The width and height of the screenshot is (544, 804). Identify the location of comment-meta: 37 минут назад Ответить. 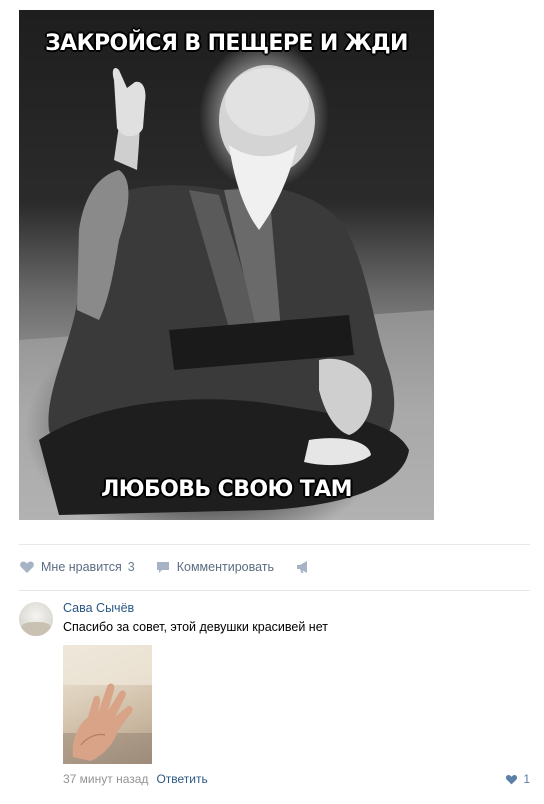
(135, 779).